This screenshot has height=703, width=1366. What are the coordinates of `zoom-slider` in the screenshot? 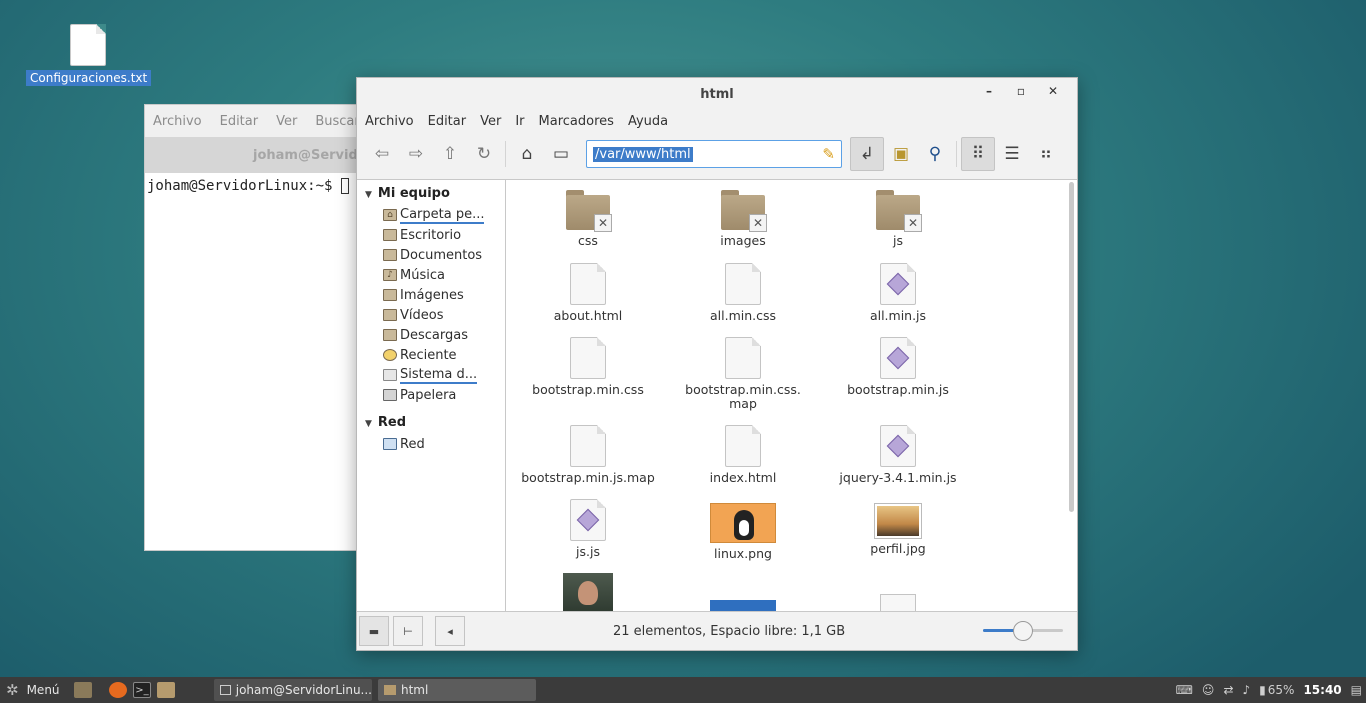 It's located at (1023, 631).